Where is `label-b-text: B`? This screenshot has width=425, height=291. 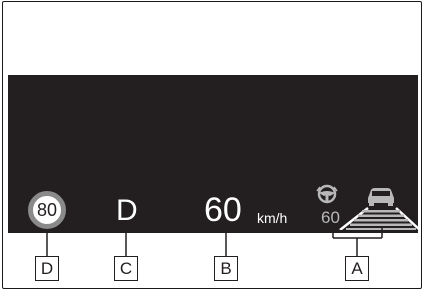 label-b-text: B is located at coordinates (226, 268).